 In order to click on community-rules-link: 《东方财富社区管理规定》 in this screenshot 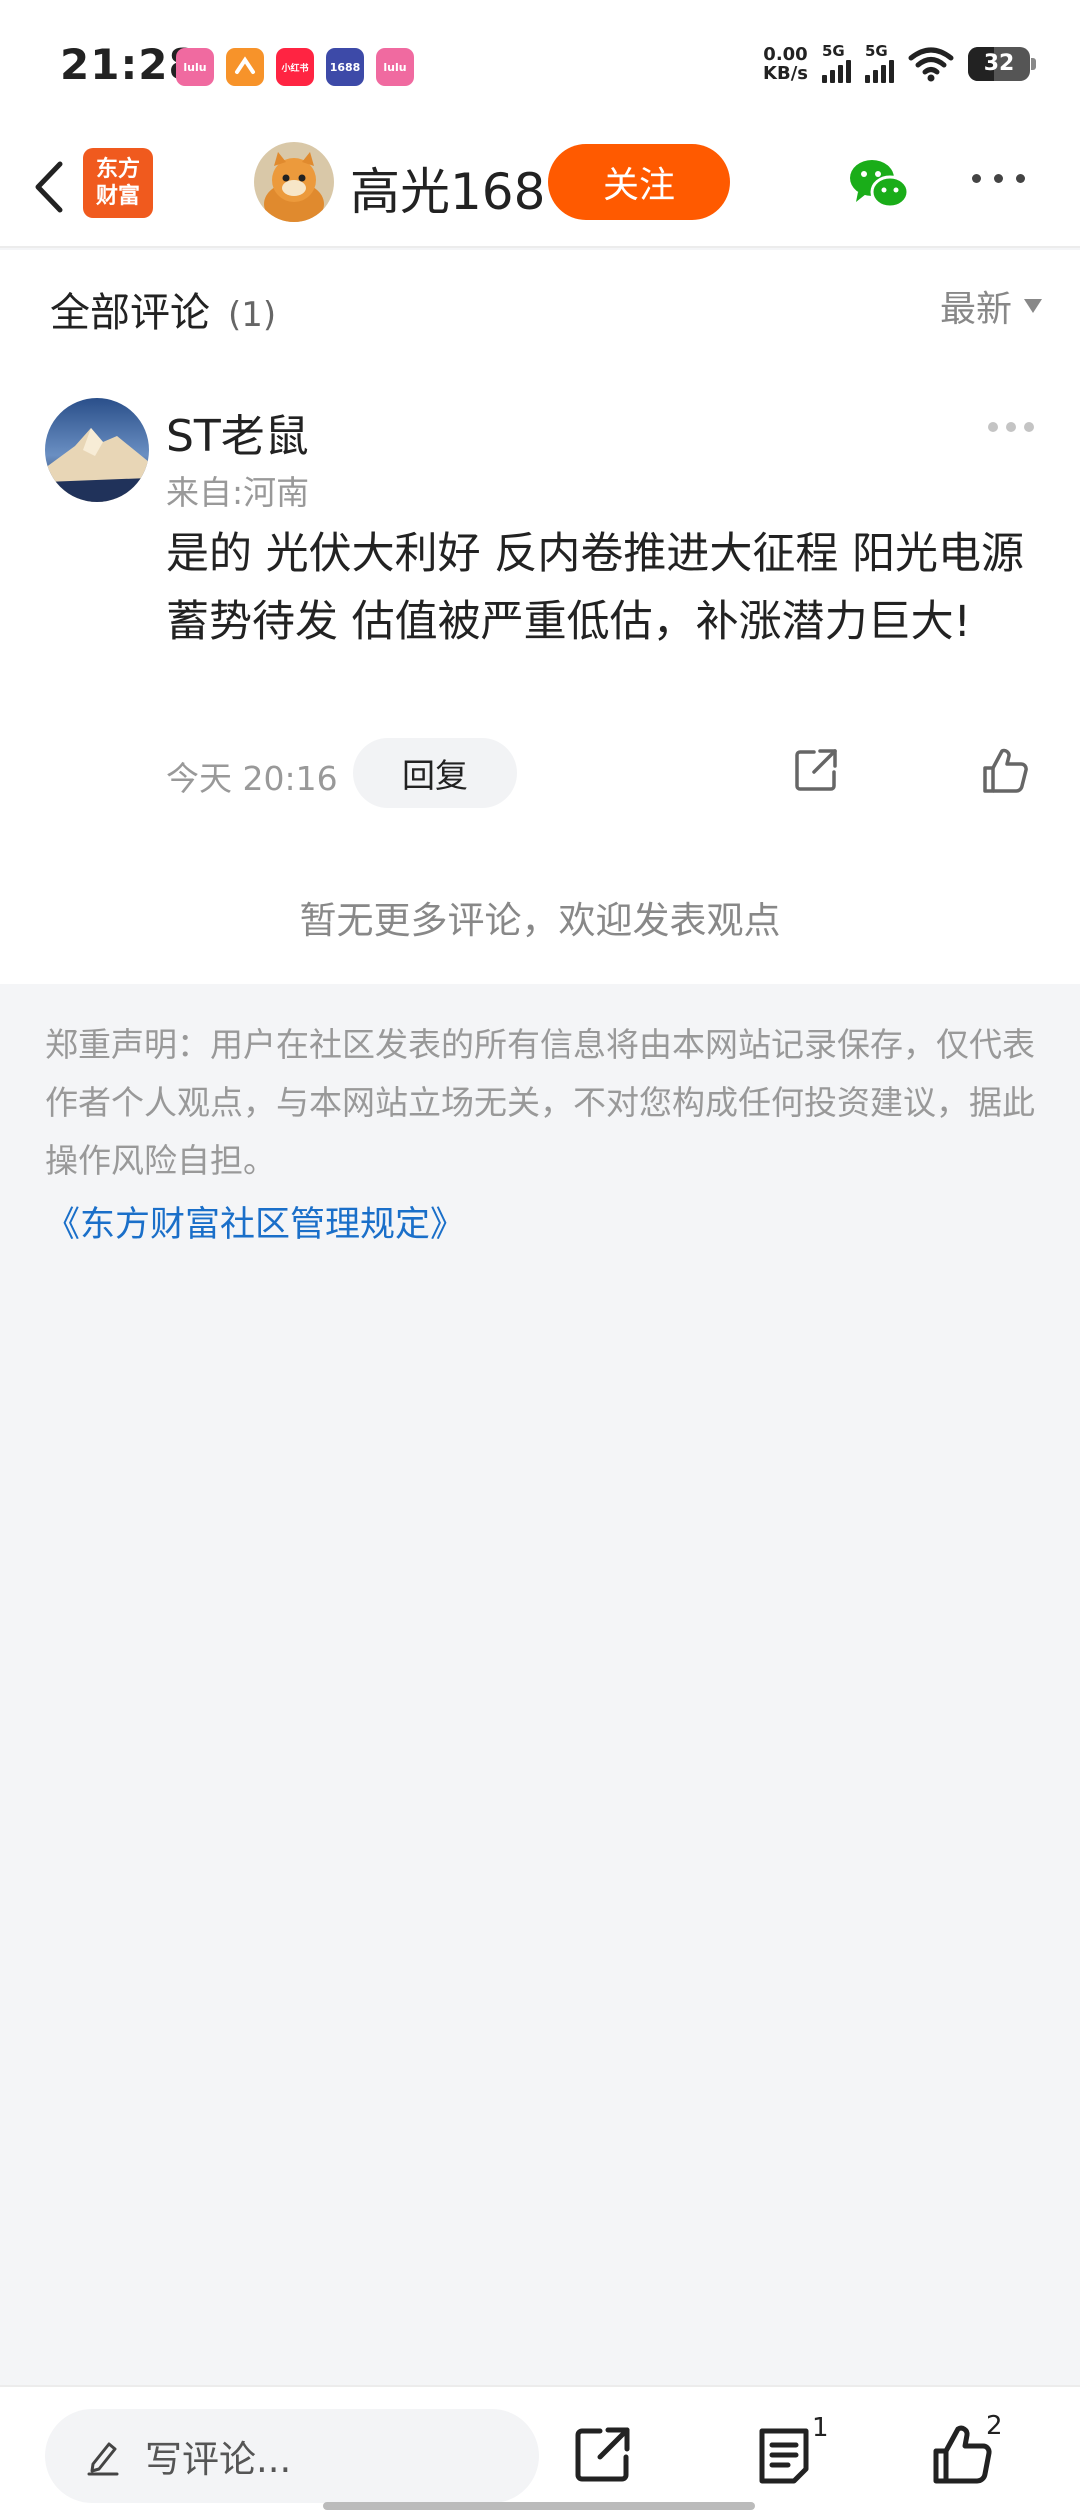, I will do `click(255, 1221)`.